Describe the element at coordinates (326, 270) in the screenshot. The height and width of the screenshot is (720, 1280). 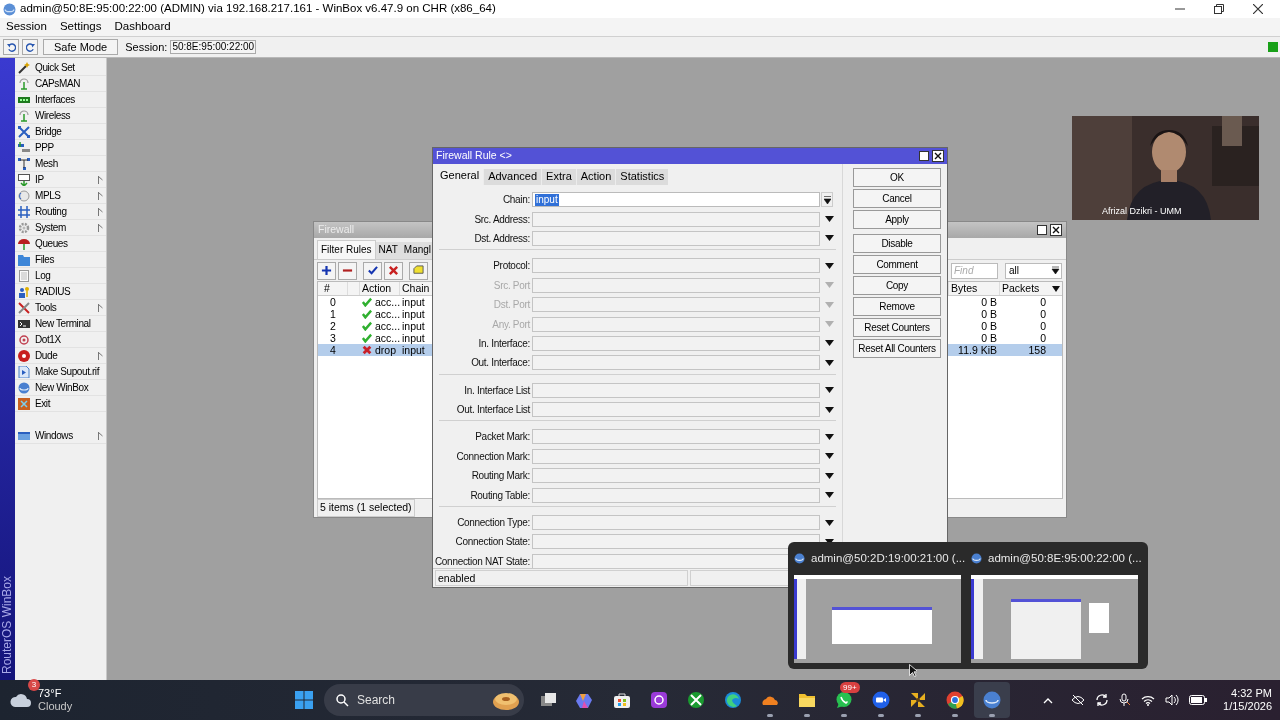
I see `add-button` at that location.